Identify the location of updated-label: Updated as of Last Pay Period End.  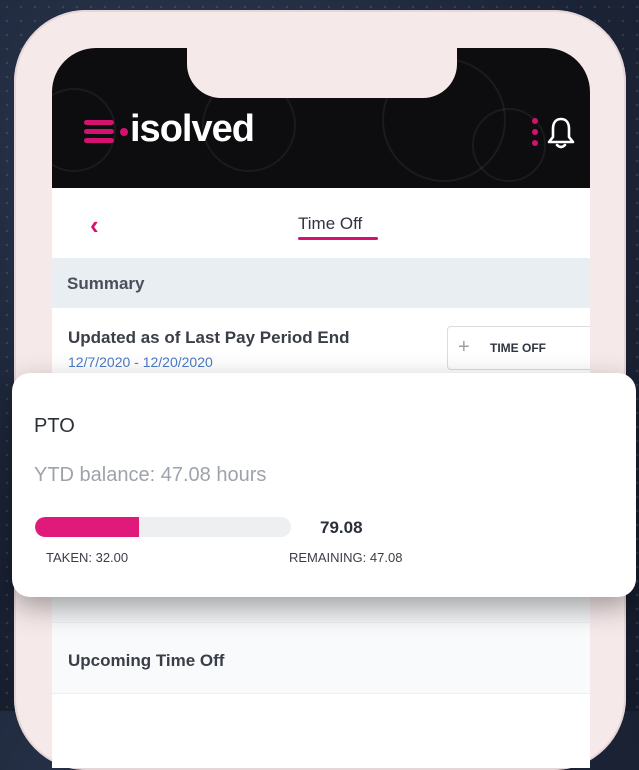
(209, 337).